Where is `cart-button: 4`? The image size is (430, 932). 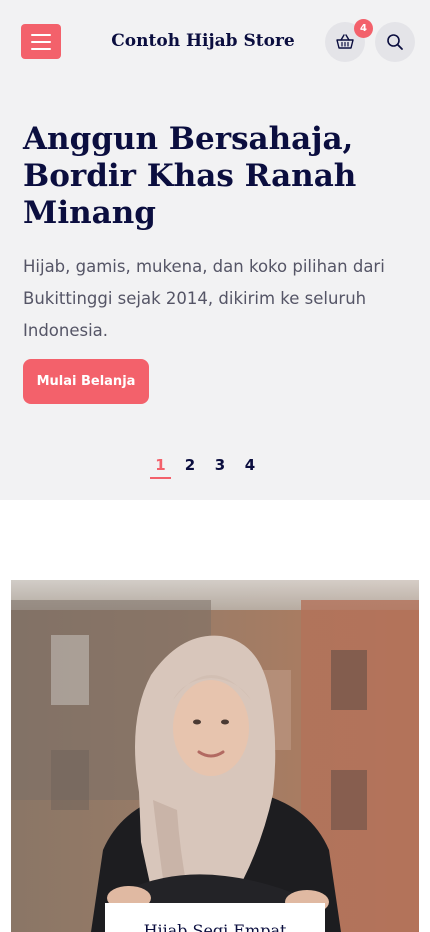
cart-button: 4 is located at coordinates (349, 40).